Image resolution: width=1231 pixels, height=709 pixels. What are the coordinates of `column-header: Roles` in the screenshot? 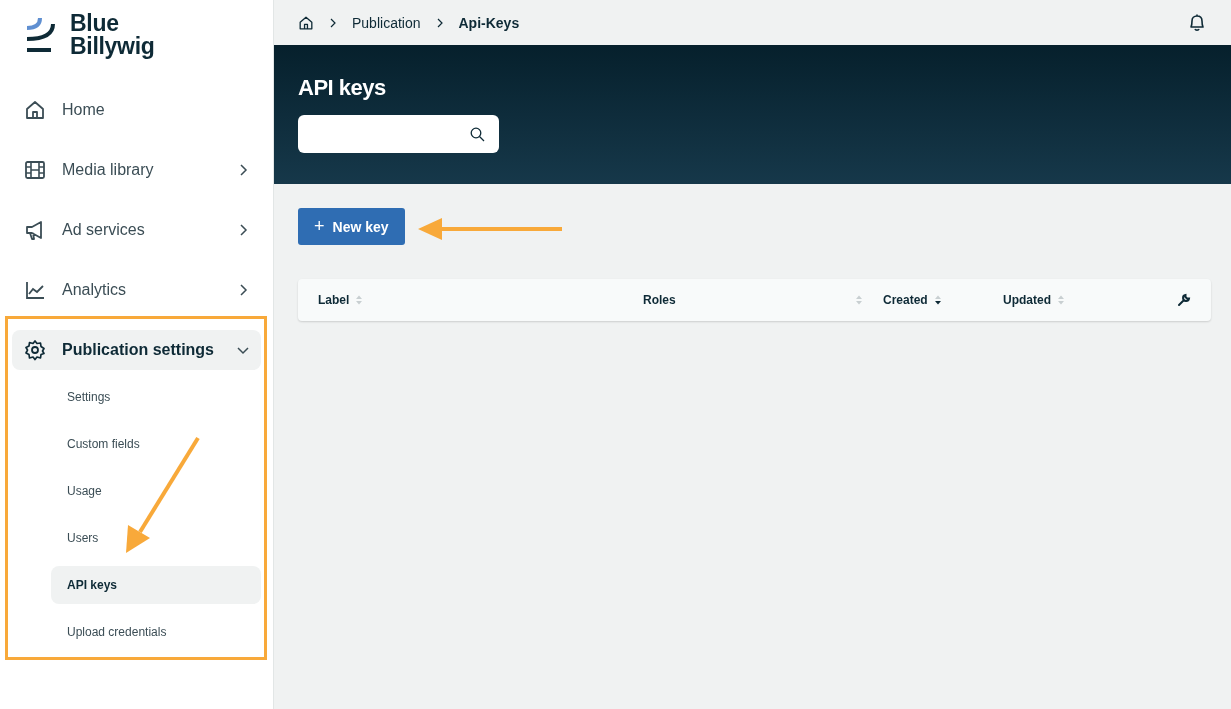 It's located at (659, 300).